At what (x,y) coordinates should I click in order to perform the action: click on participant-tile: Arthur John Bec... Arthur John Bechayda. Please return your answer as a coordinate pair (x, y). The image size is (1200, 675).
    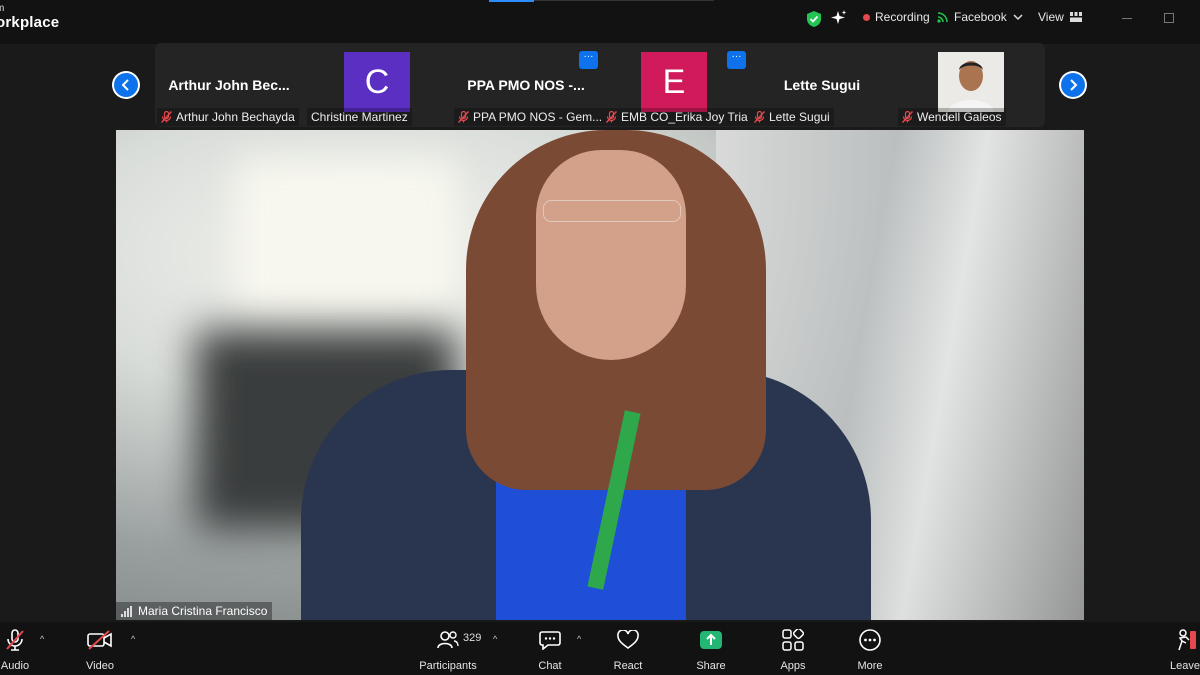
    Looking at the image, I should click on (229, 86).